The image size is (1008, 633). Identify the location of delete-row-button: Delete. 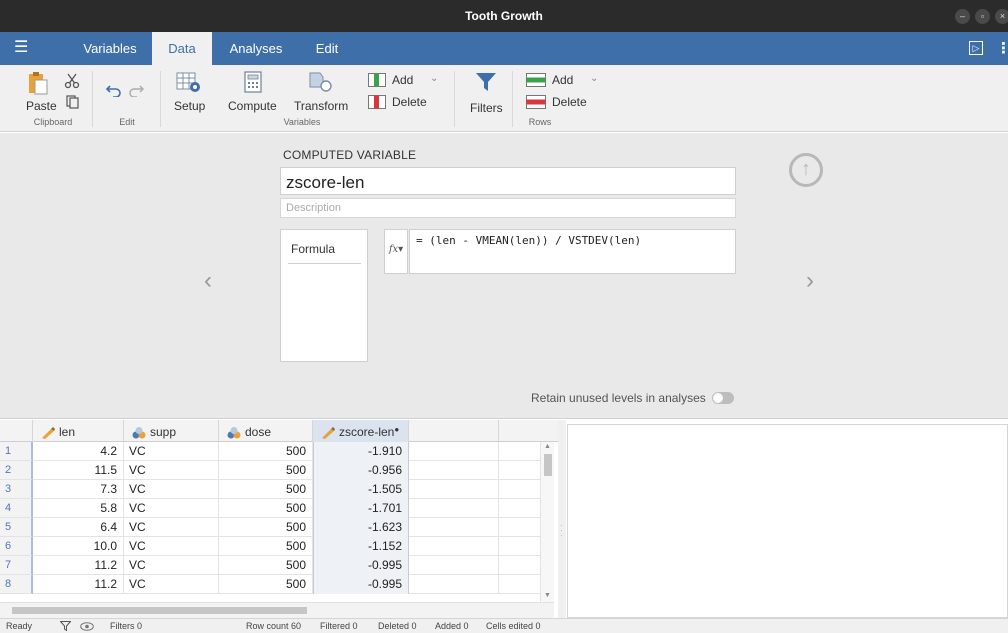
(563, 104).